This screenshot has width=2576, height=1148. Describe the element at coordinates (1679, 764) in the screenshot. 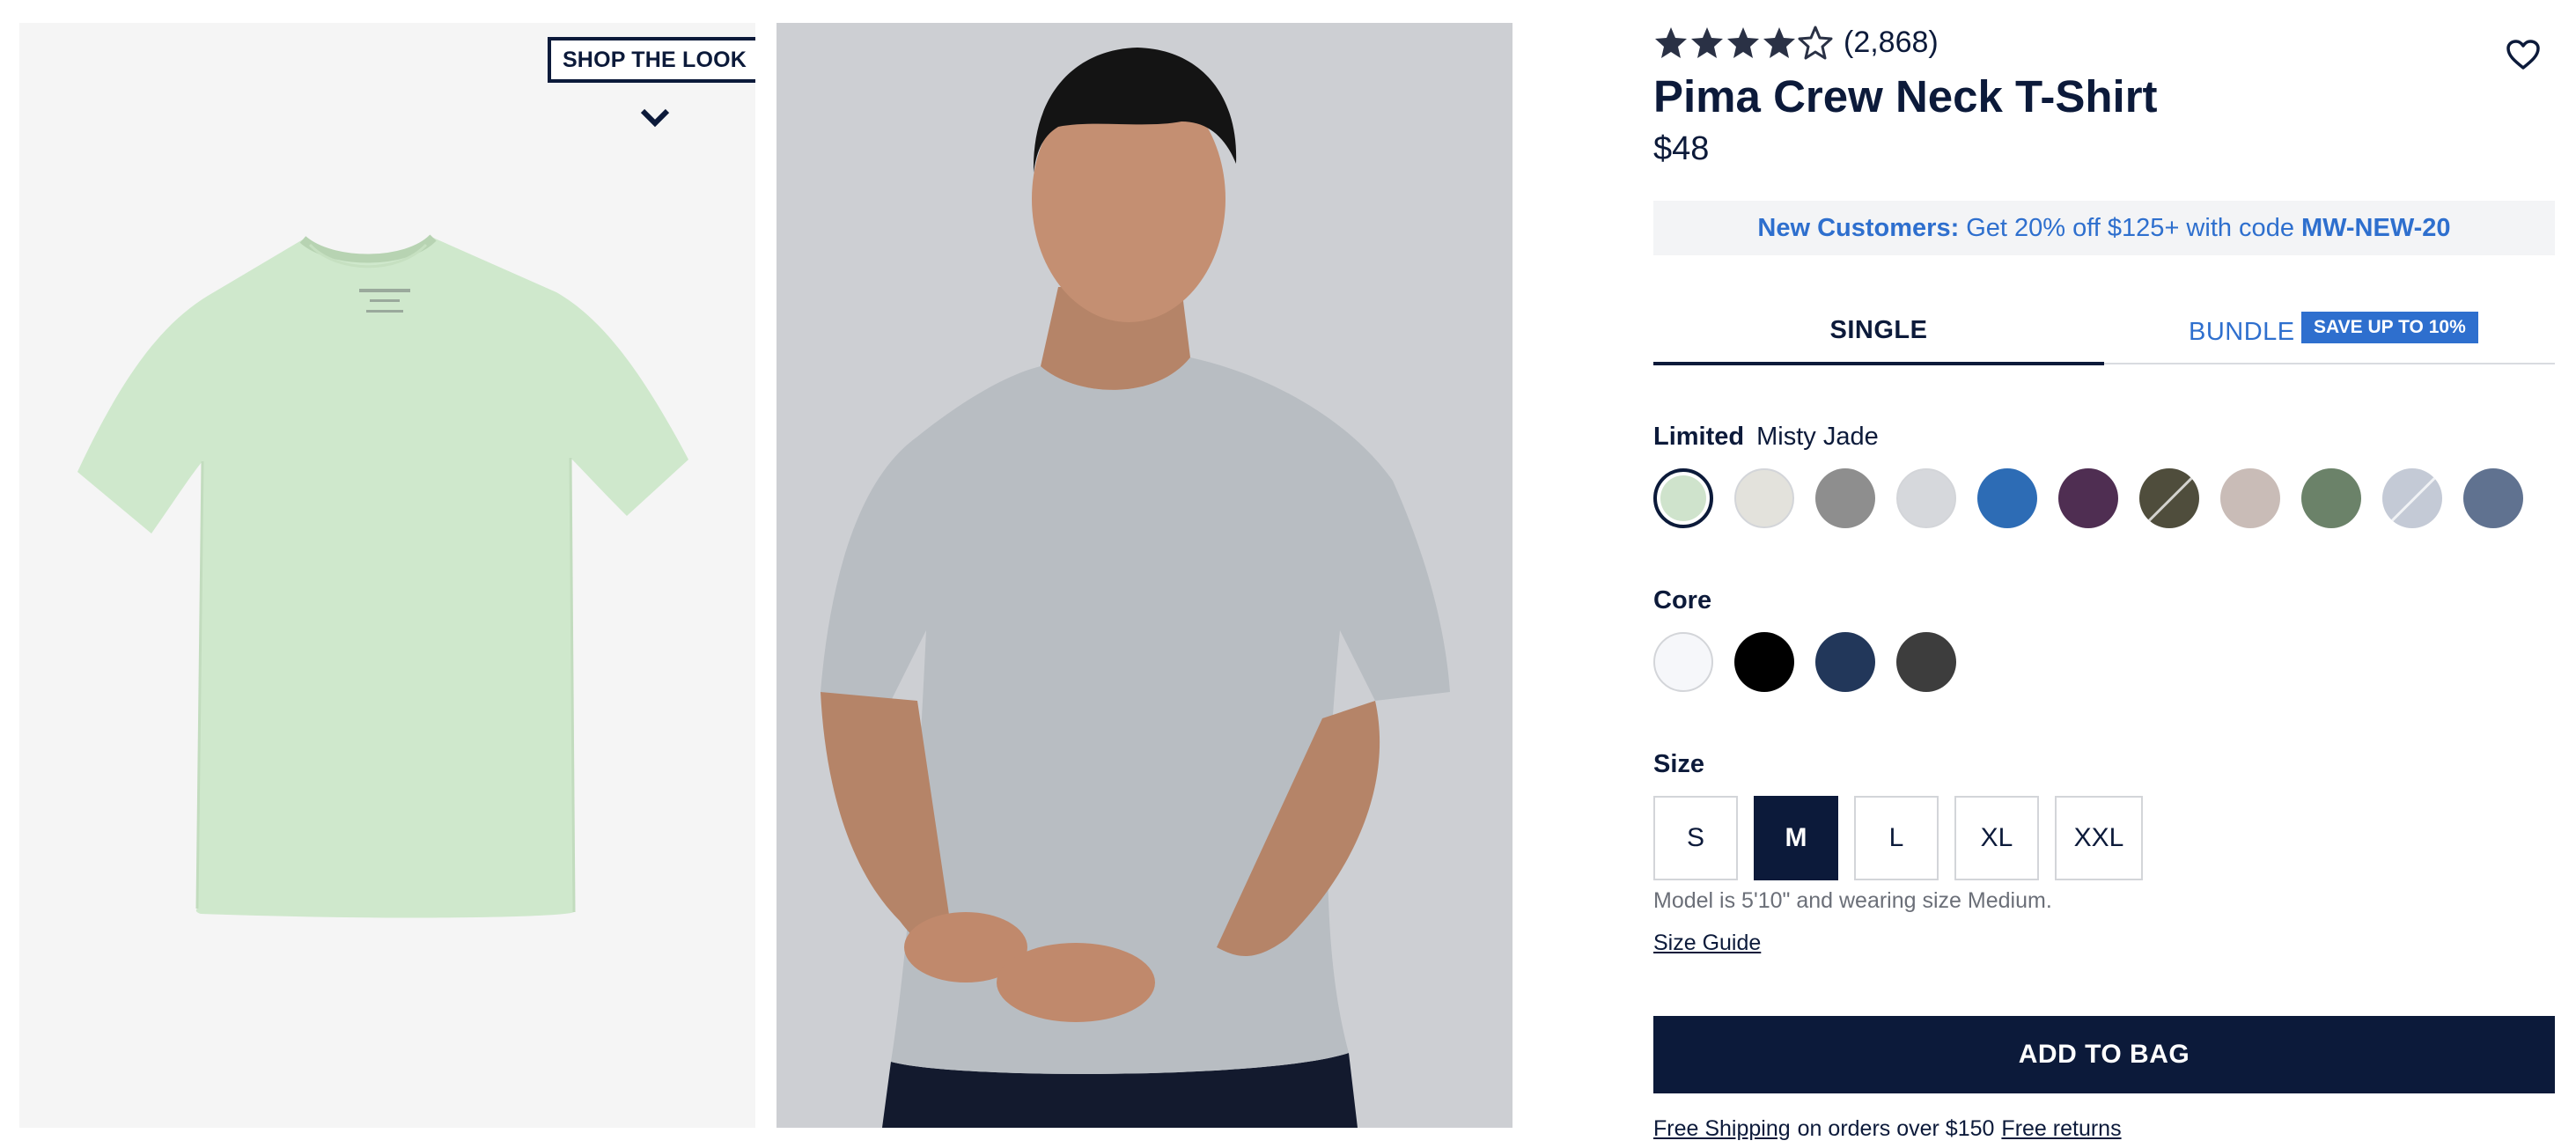

I see `size-heading: Size` at that location.